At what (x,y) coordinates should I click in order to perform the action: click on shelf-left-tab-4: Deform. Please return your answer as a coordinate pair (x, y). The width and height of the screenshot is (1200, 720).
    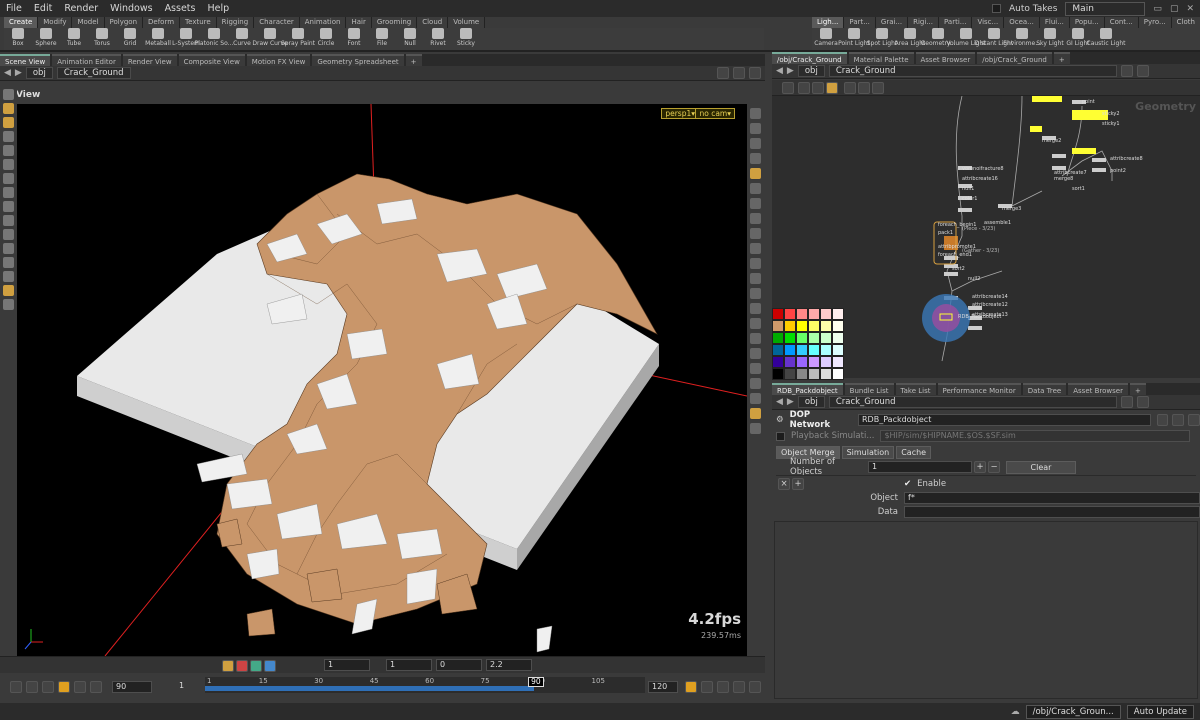
    Looking at the image, I should click on (162, 22).